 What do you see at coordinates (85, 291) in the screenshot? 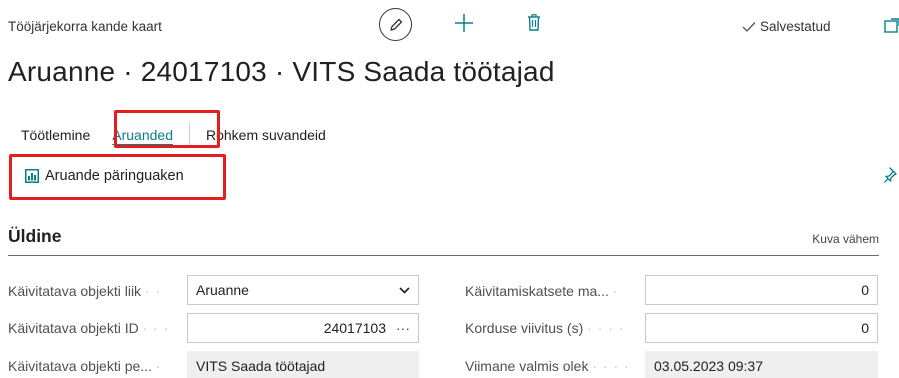
I see `field-label-object-type: Käivitatava objekti liik · ·` at bounding box center [85, 291].